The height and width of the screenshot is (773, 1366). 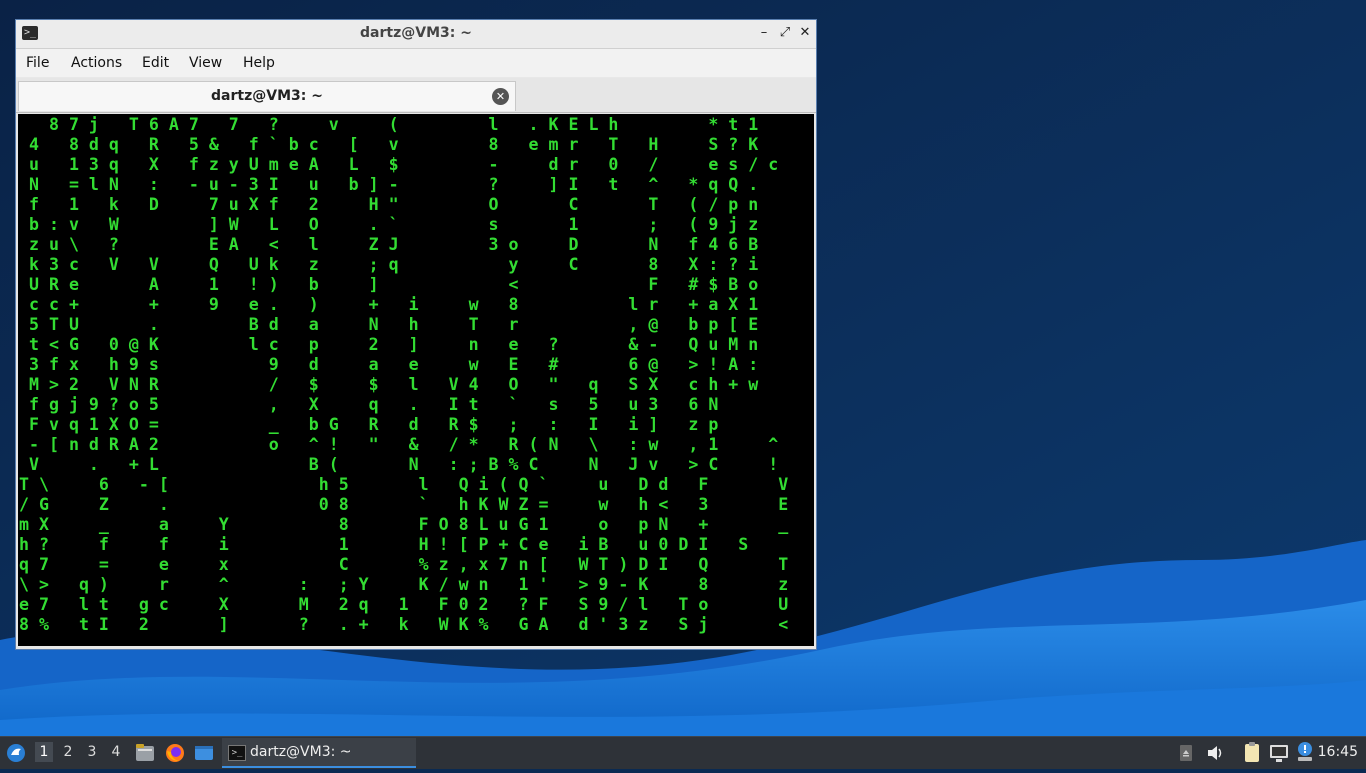 I want to click on window-titlebar: >_ dartz@VM3: ~ – ⤢ ✕, so click(x=416, y=34).